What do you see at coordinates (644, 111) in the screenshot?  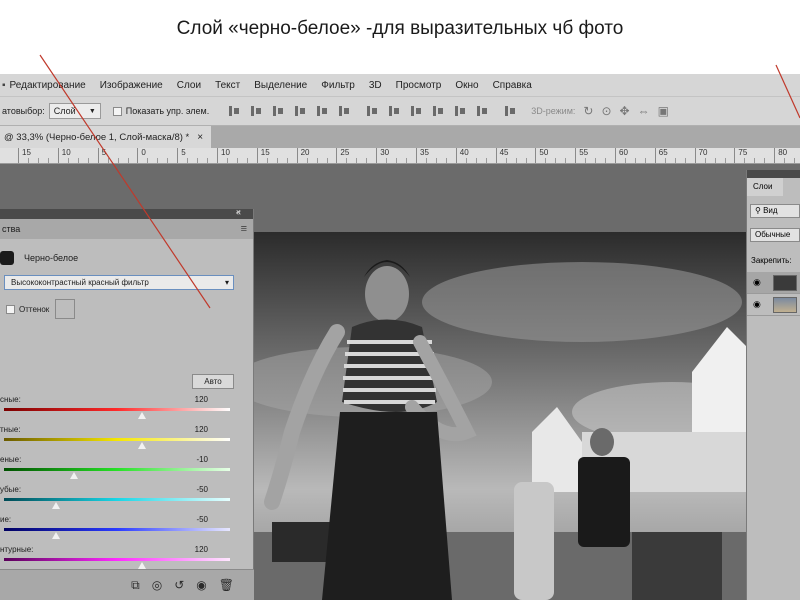 I see `slide-3d-icon: ⇔` at bounding box center [644, 111].